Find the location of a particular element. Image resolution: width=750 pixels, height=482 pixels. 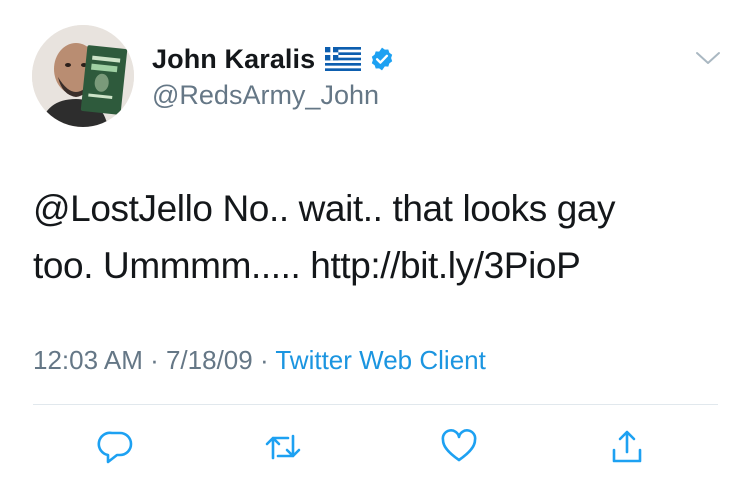

display-name: John Karalis is located at coordinates (233, 59).